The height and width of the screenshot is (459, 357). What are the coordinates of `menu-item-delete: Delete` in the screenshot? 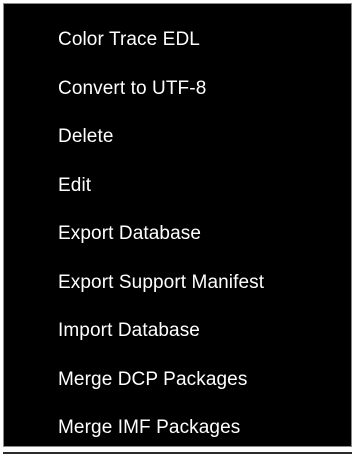 It's located at (177, 137).